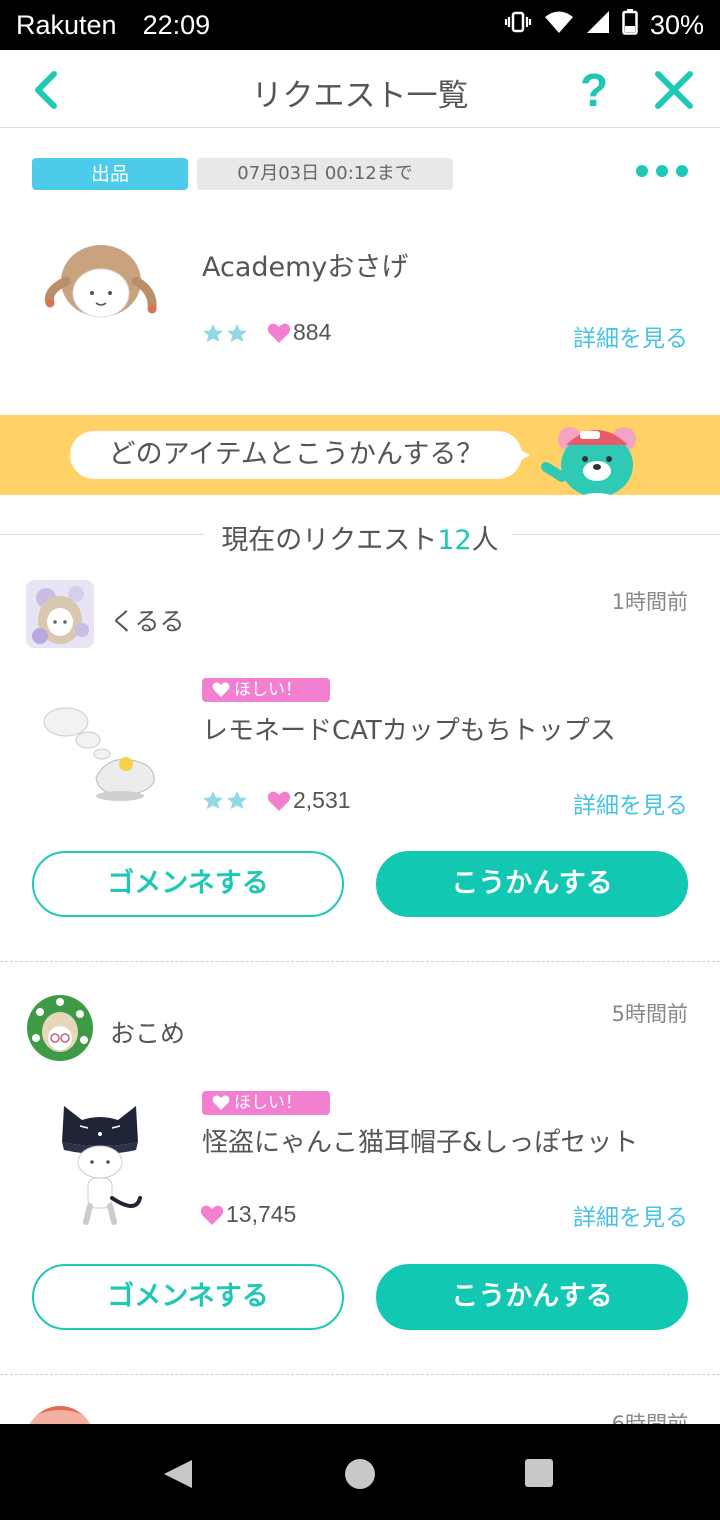 The image size is (720, 1520). I want to click on exchange-prompt-banner: どのアイテムとこうかんする？, so click(360, 455).